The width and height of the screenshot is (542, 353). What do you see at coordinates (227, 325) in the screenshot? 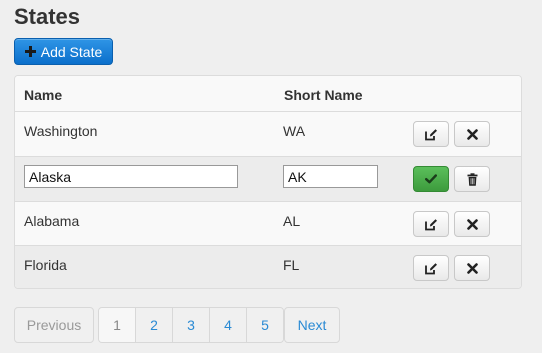
I see `page-link-4: 4` at bounding box center [227, 325].